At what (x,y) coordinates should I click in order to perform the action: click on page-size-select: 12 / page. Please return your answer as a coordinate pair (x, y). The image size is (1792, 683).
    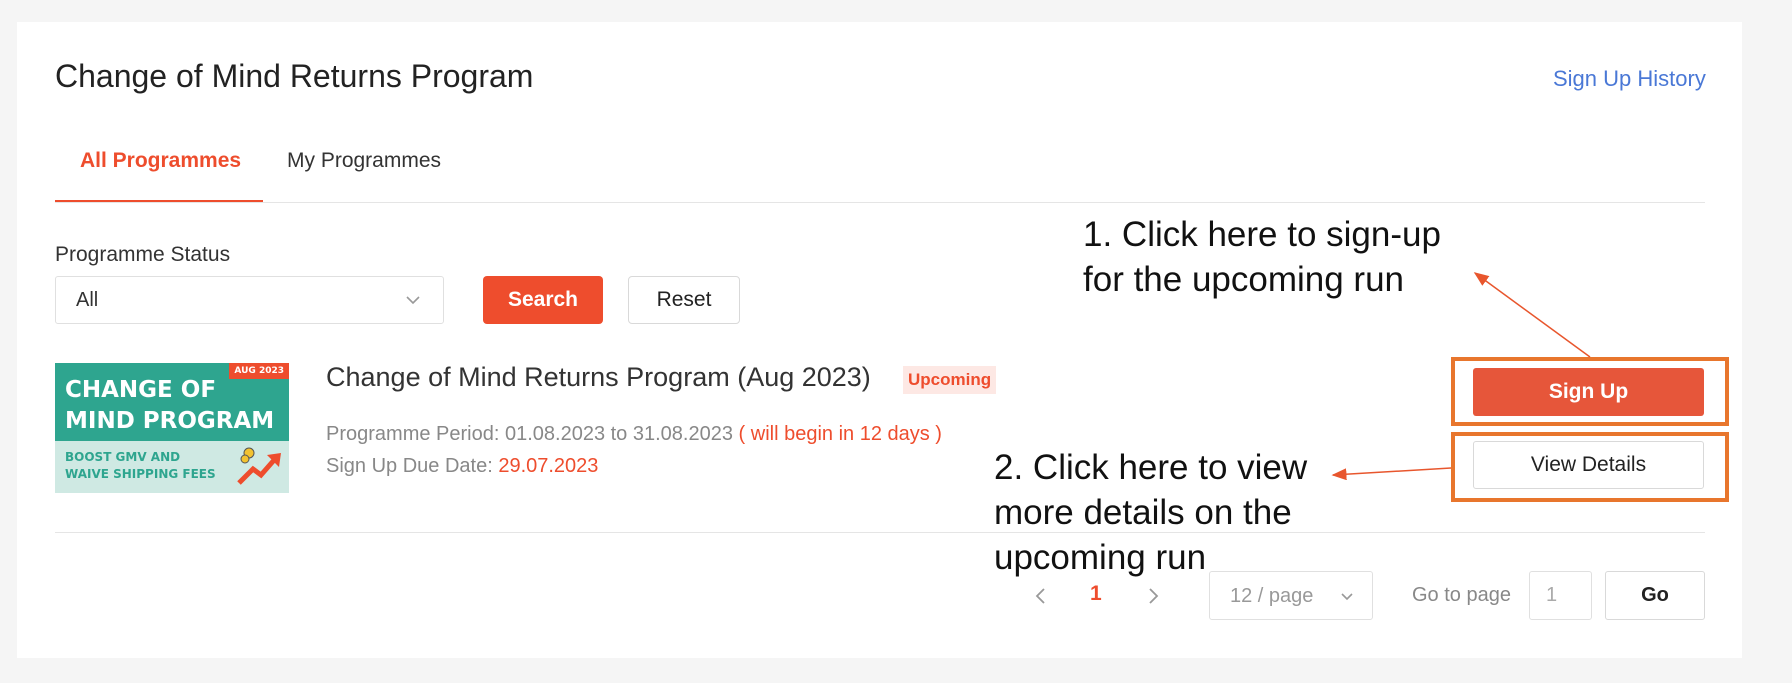
    Looking at the image, I should click on (1291, 595).